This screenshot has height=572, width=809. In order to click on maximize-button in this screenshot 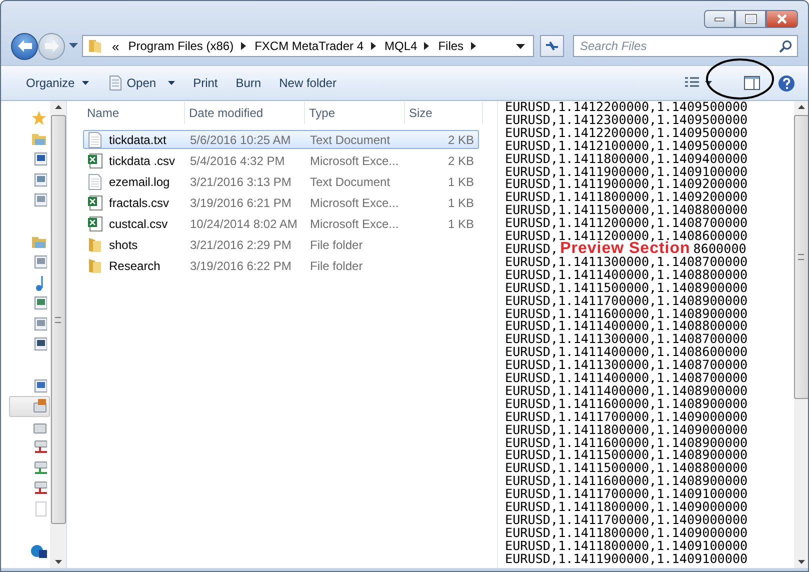, I will do `click(750, 19)`.